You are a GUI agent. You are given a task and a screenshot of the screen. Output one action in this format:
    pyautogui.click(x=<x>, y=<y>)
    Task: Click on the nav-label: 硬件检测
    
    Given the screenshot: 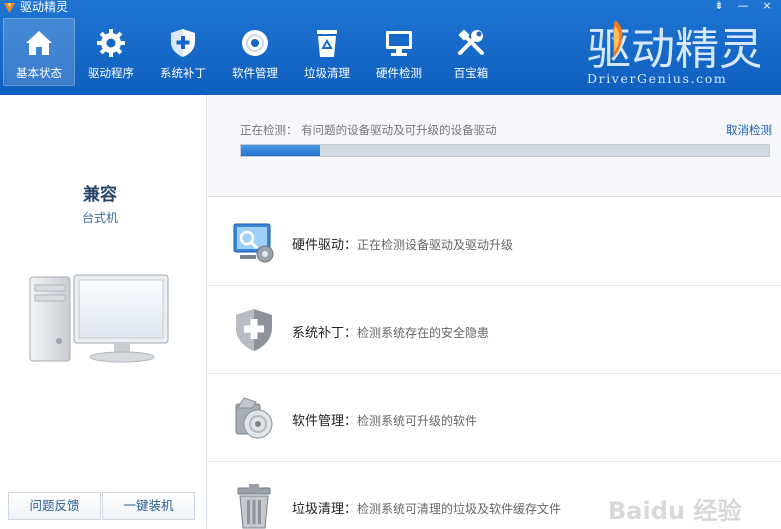 What is the action you would take?
    pyautogui.click(x=399, y=73)
    